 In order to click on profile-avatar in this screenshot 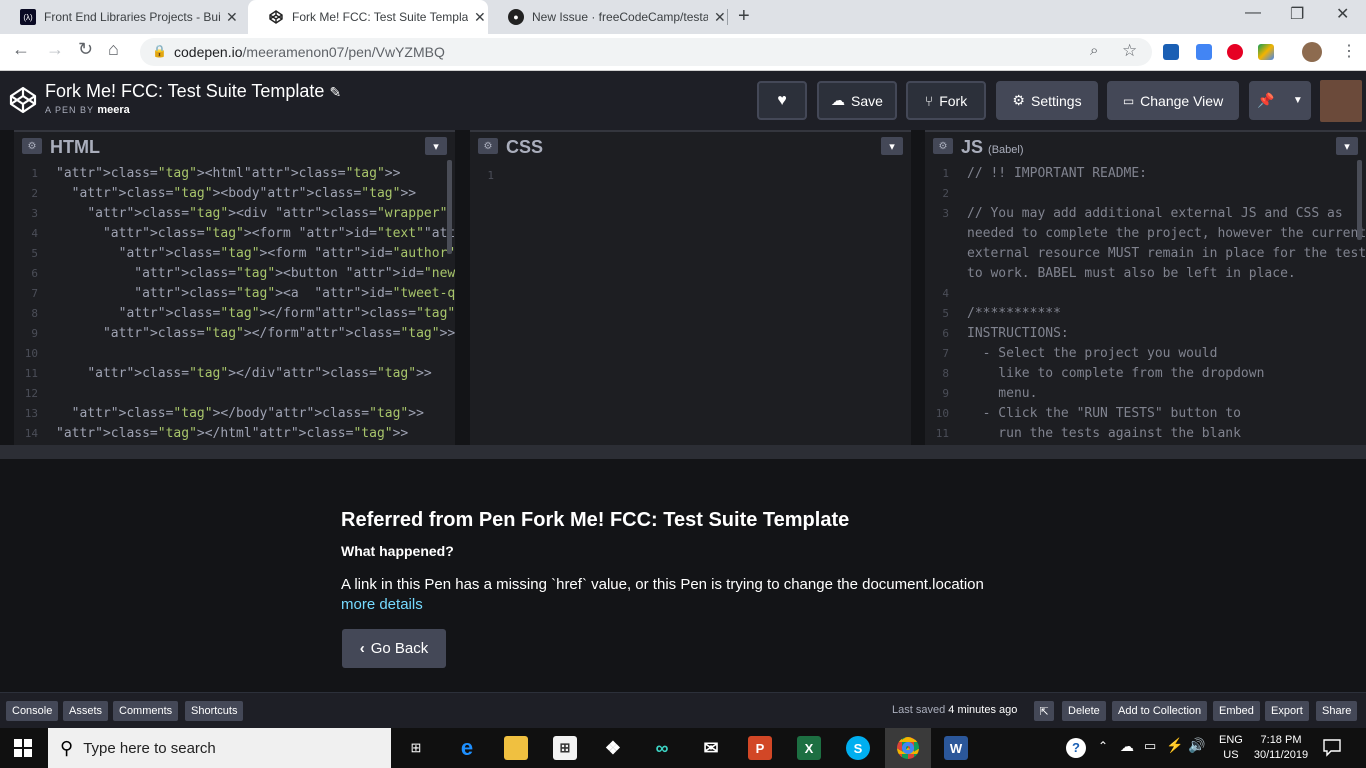, I will do `click(1312, 52)`.